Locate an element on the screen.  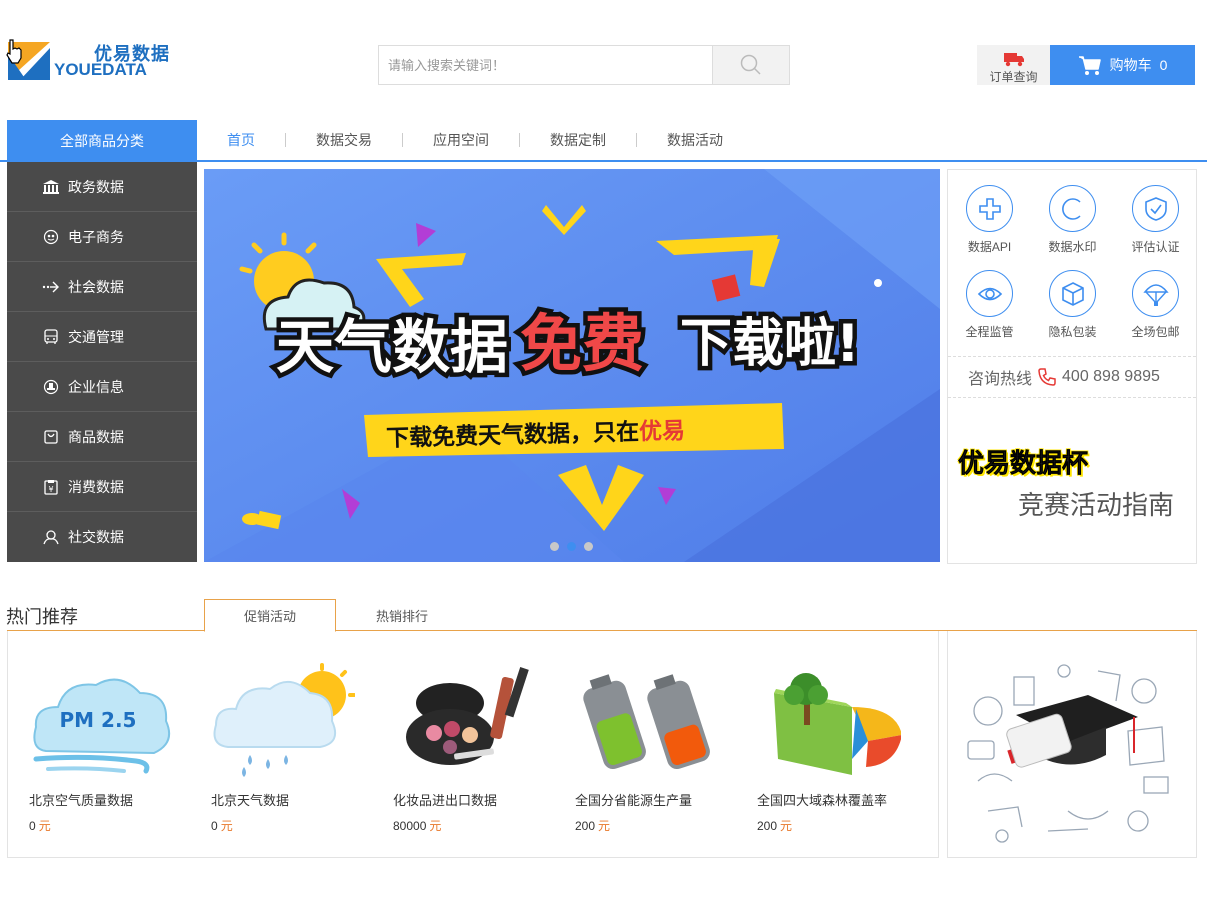
cart-icon is located at coordinates (1089, 65).